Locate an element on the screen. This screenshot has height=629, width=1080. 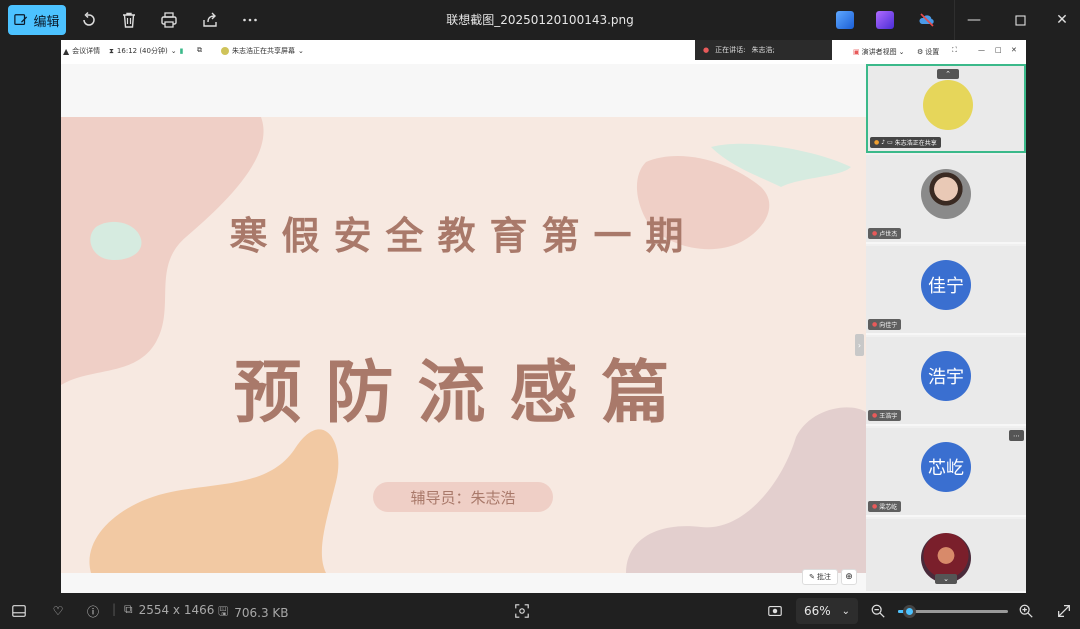
sharing-label: 朱志浩正在共享屏幕 is located at coordinates (263, 51).